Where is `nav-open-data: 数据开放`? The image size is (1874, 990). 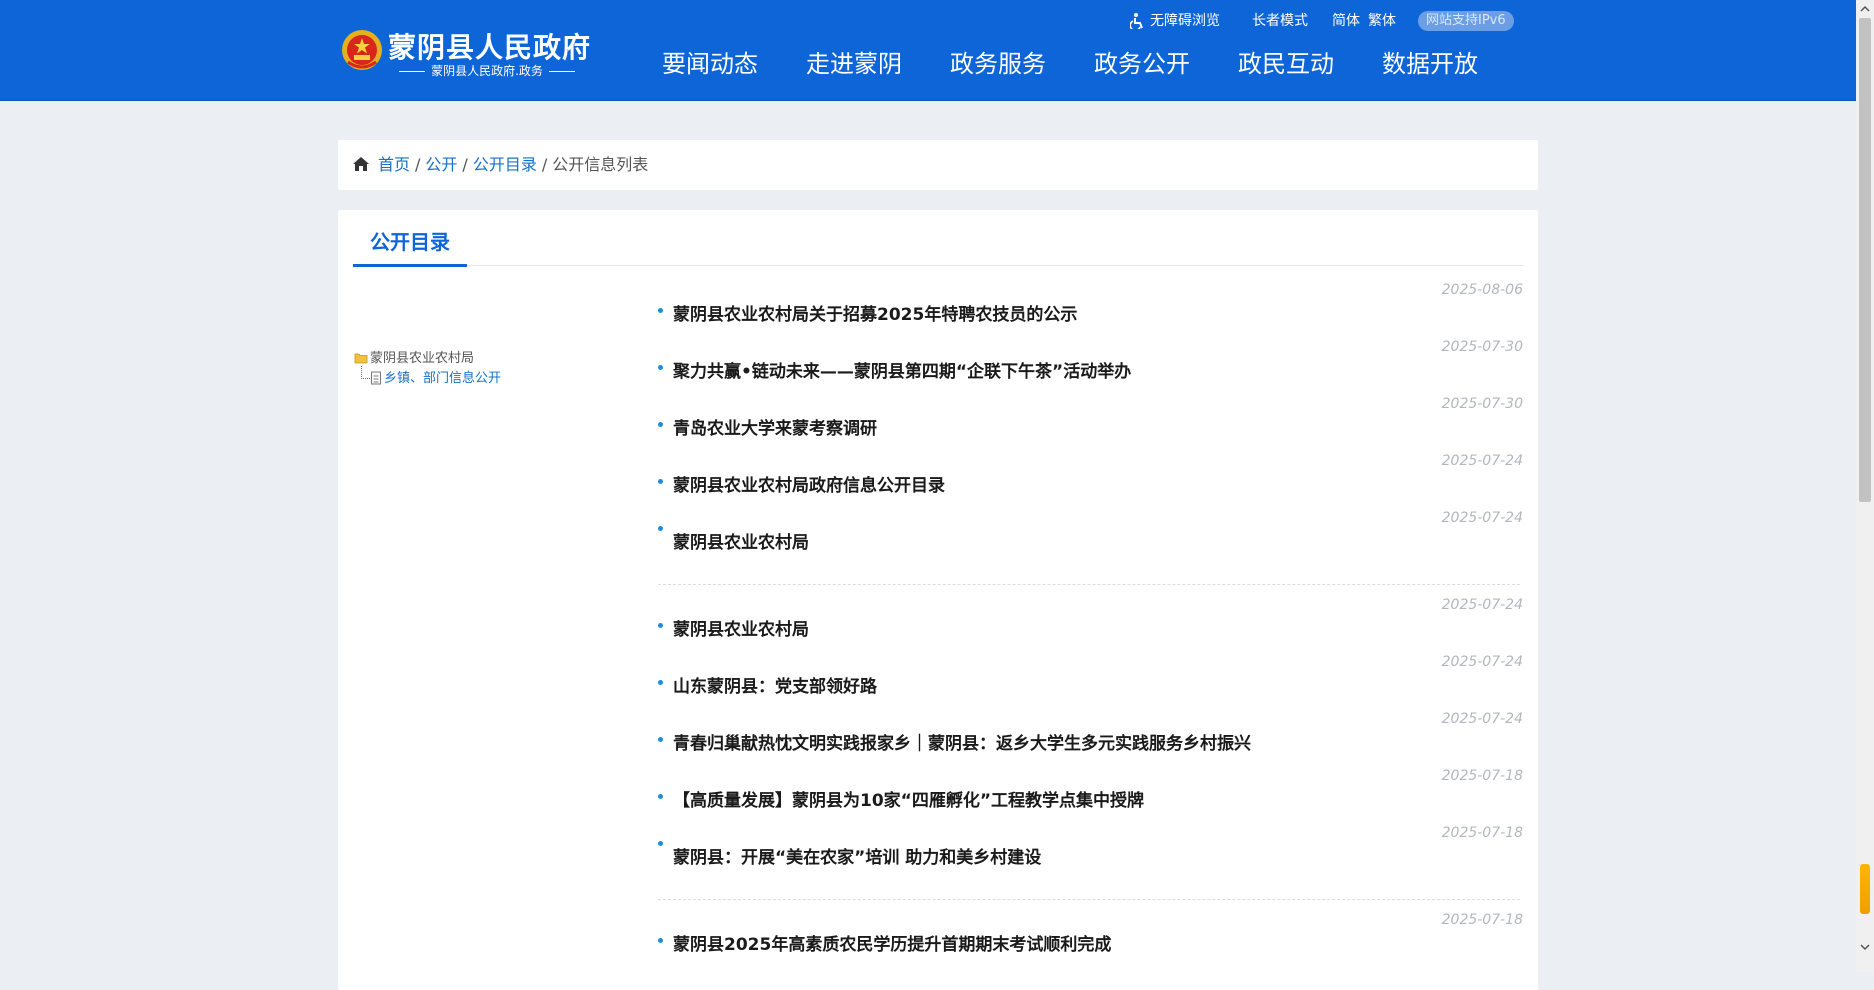
nav-open-data: 数据开放 is located at coordinates (1430, 64).